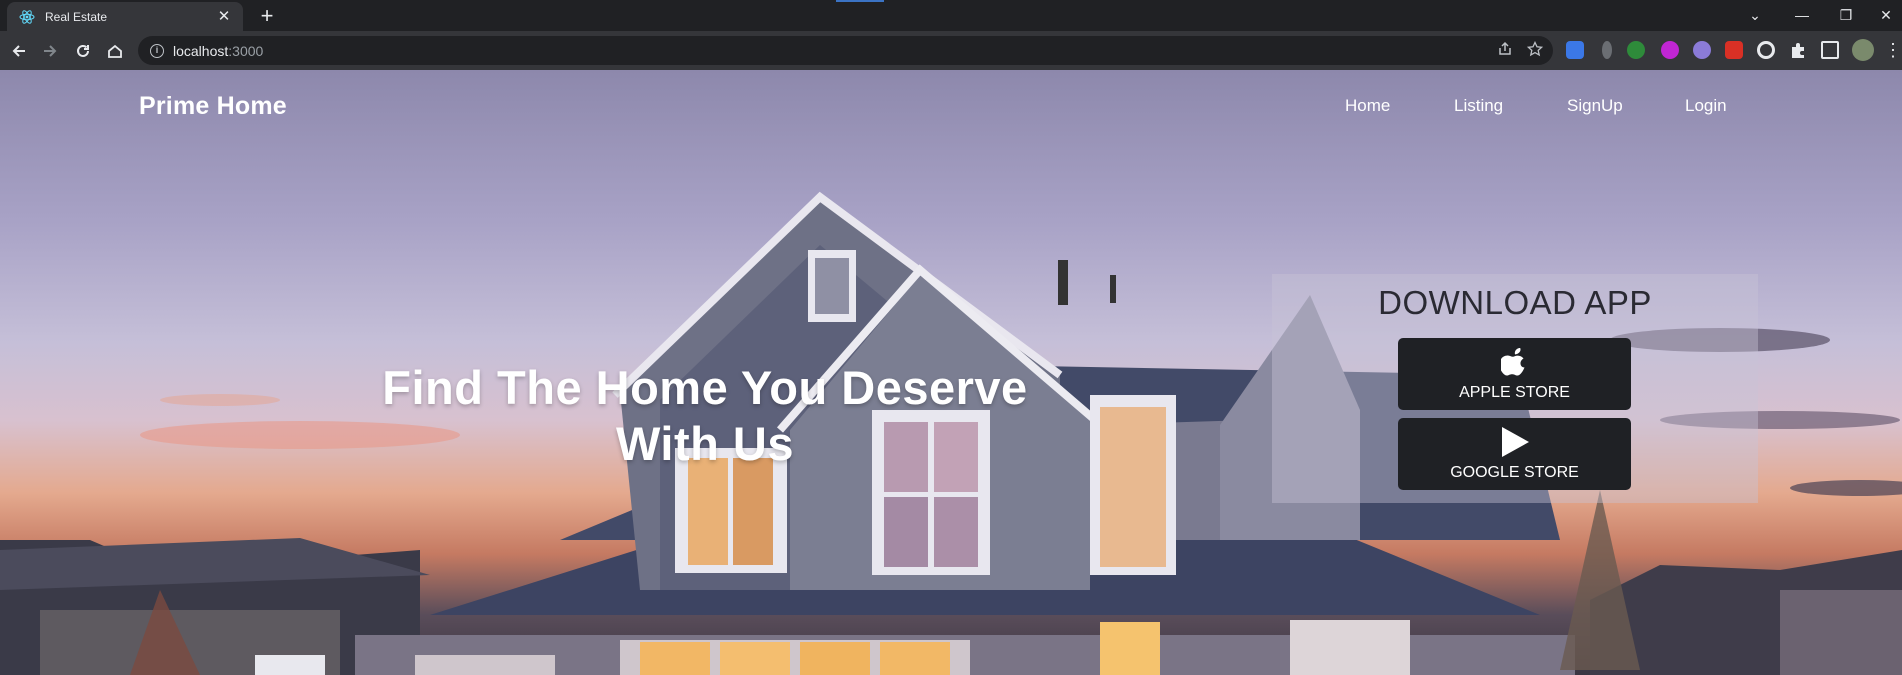 The height and width of the screenshot is (675, 1902). Describe the element at coordinates (1706, 106) in the screenshot. I see `nav-login-link: Login` at that location.